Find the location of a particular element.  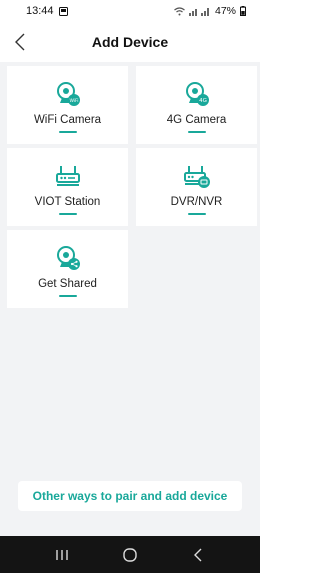

recents-button is located at coordinates (62, 555).